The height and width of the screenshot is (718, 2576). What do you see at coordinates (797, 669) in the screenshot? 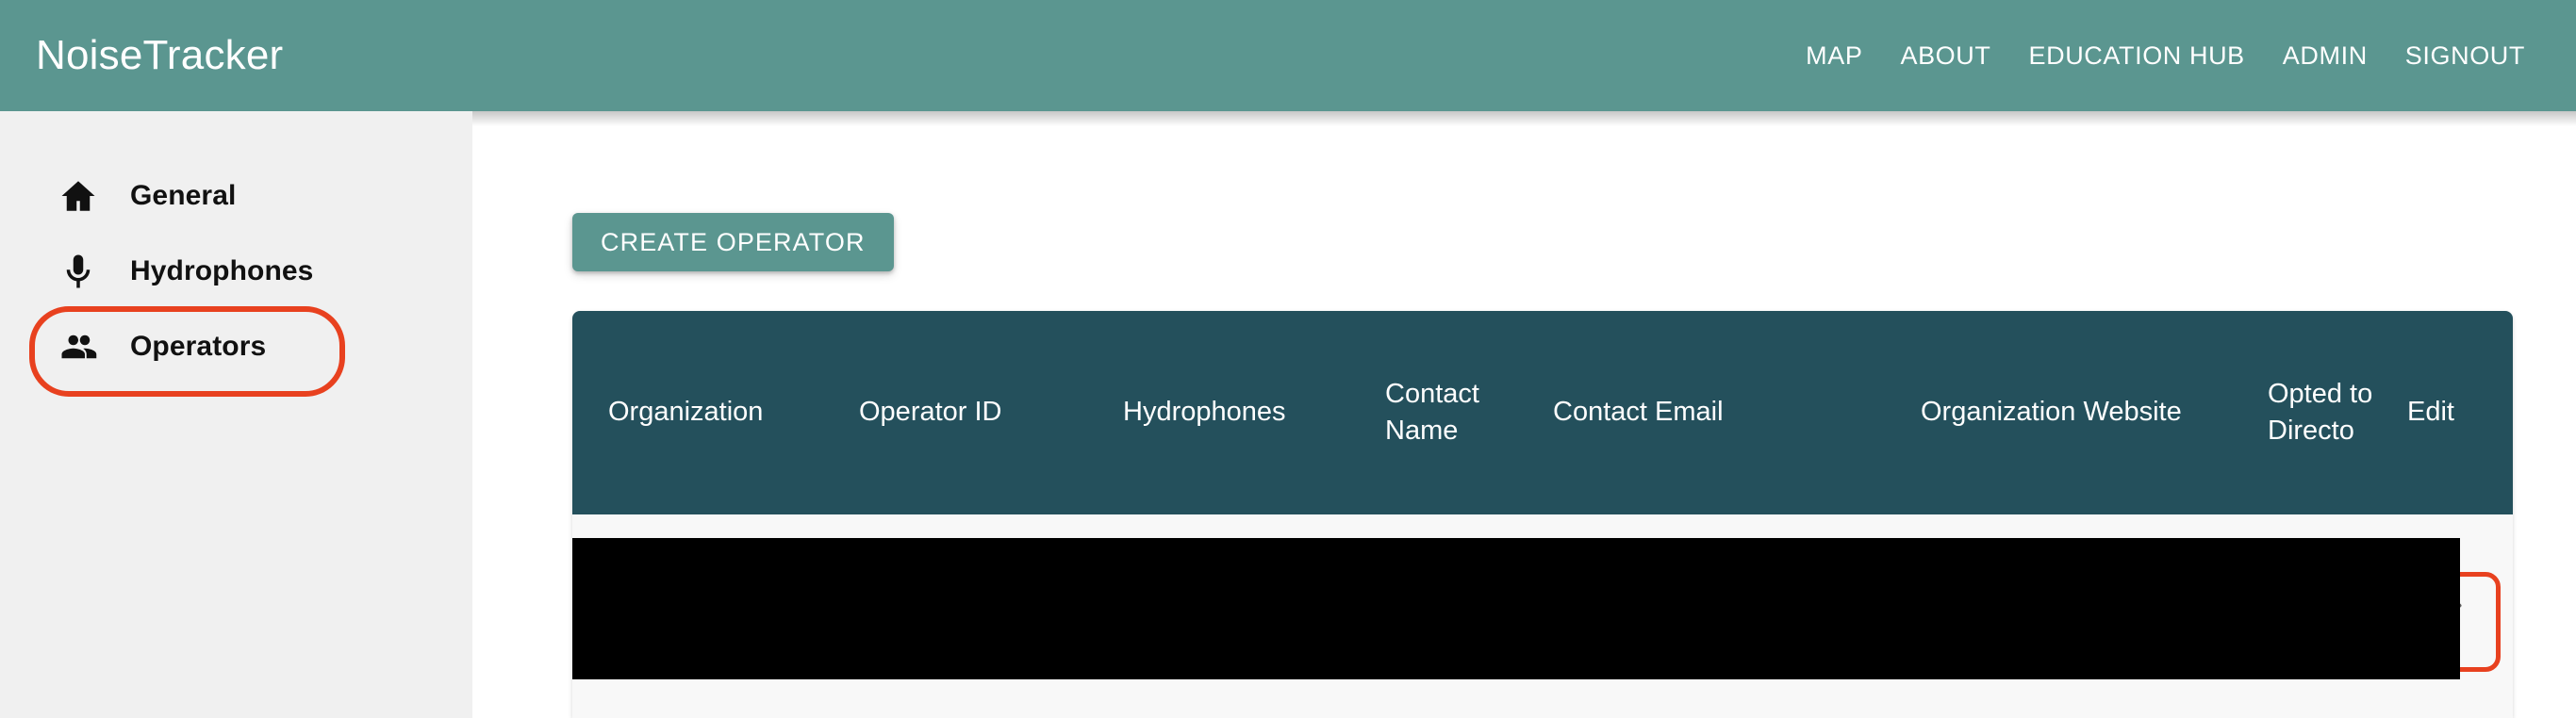
I see `operator-id-value: eec4fd7b21c3` at bounding box center [797, 669].